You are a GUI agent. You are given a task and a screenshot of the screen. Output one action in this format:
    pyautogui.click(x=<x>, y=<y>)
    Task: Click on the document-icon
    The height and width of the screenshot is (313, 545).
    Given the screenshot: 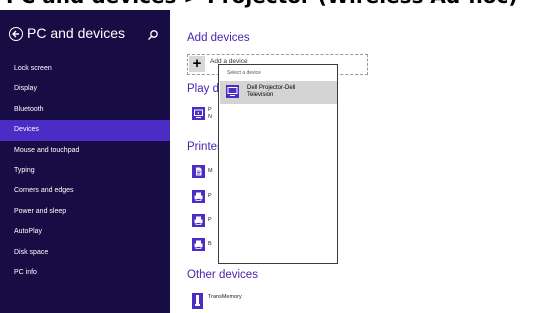 What is the action you would take?
    pyautogui.click(x=198, y=171)
    